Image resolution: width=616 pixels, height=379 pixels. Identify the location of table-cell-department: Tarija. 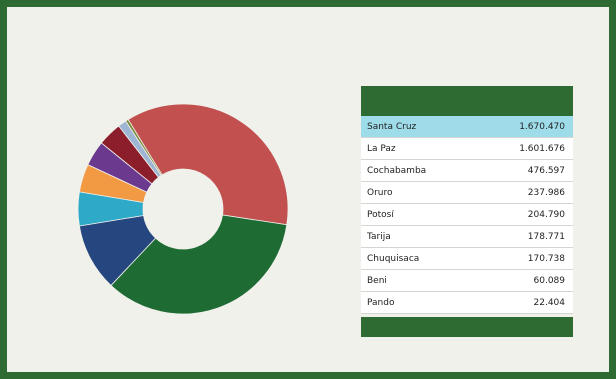
(379, 236).